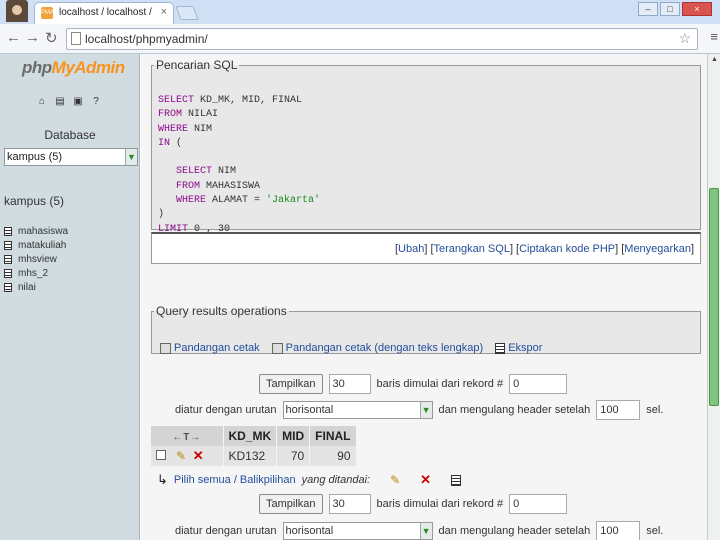  I want to click on minimize-button: –, so click(648, 9).